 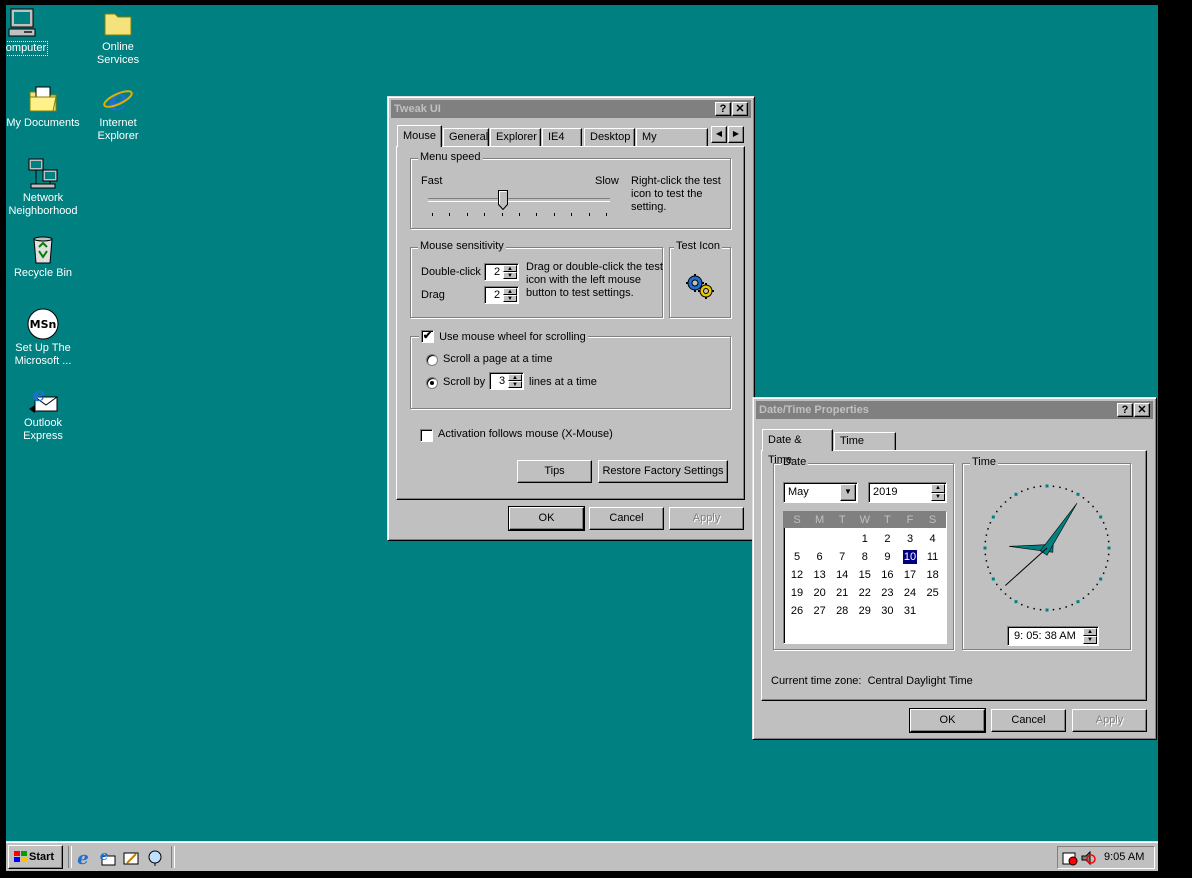 I want to click on quicklaunch-show-desktop-icon, so click(x=131, y=859).